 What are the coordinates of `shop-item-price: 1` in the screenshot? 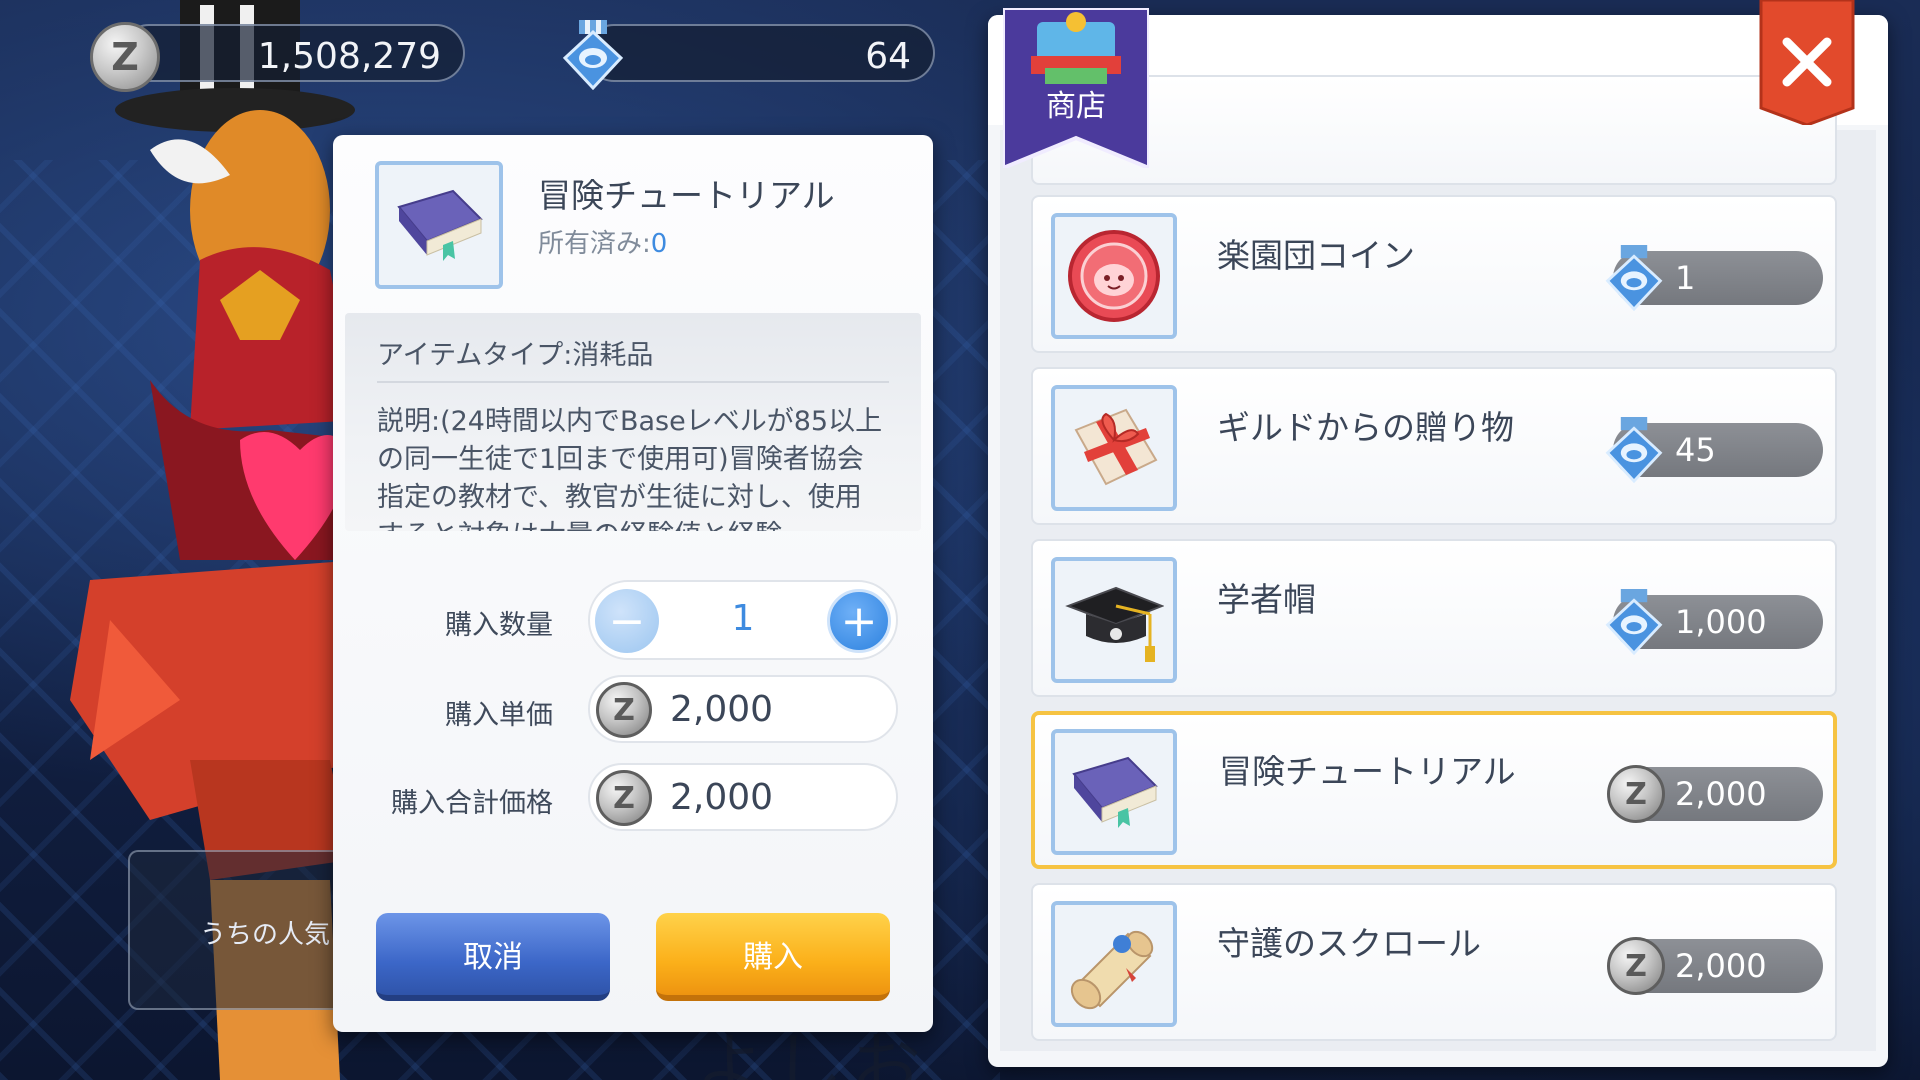 It's located at (1714, 278).